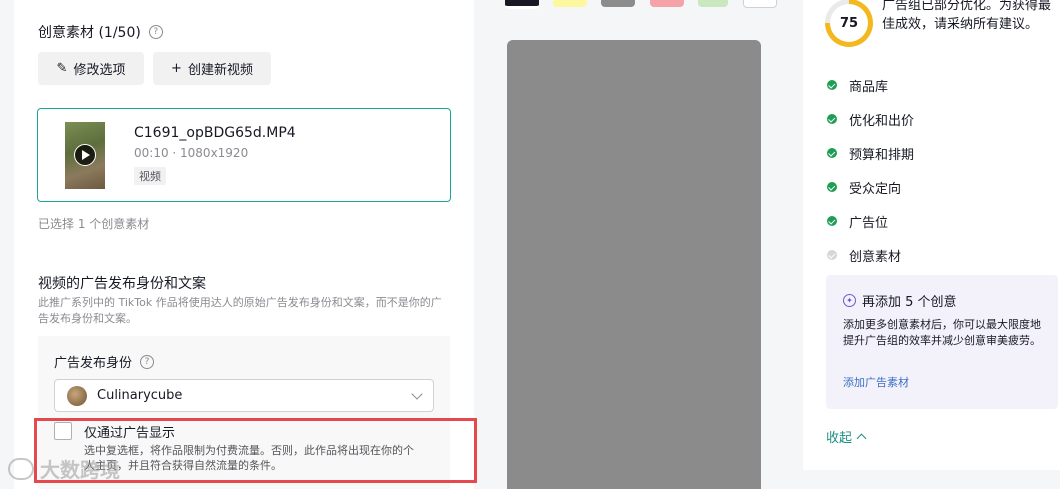  What do you see at coordinates (140, 395) in the screenshot?
I see `publisher-value: Culinarycube` at bounding box center [140, 395].